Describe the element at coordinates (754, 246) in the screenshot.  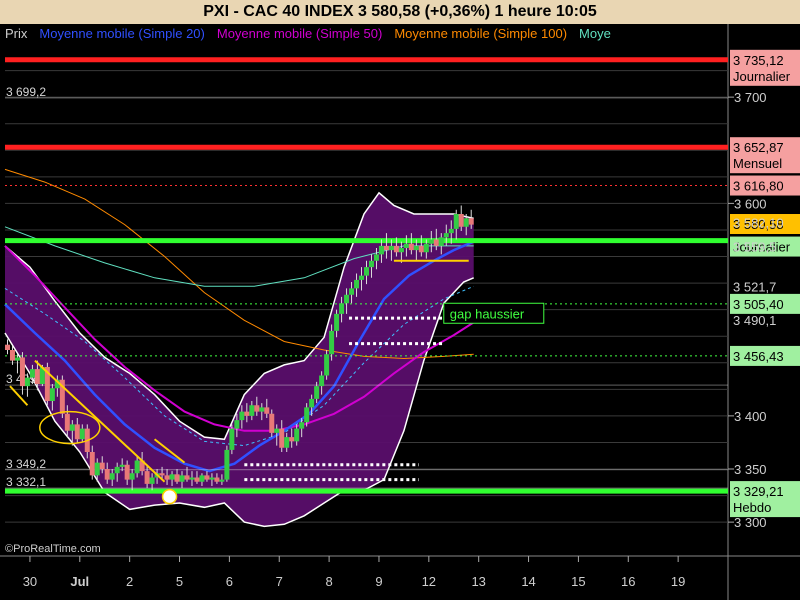
I see `y-faint-label: 3 559,5` at that location.